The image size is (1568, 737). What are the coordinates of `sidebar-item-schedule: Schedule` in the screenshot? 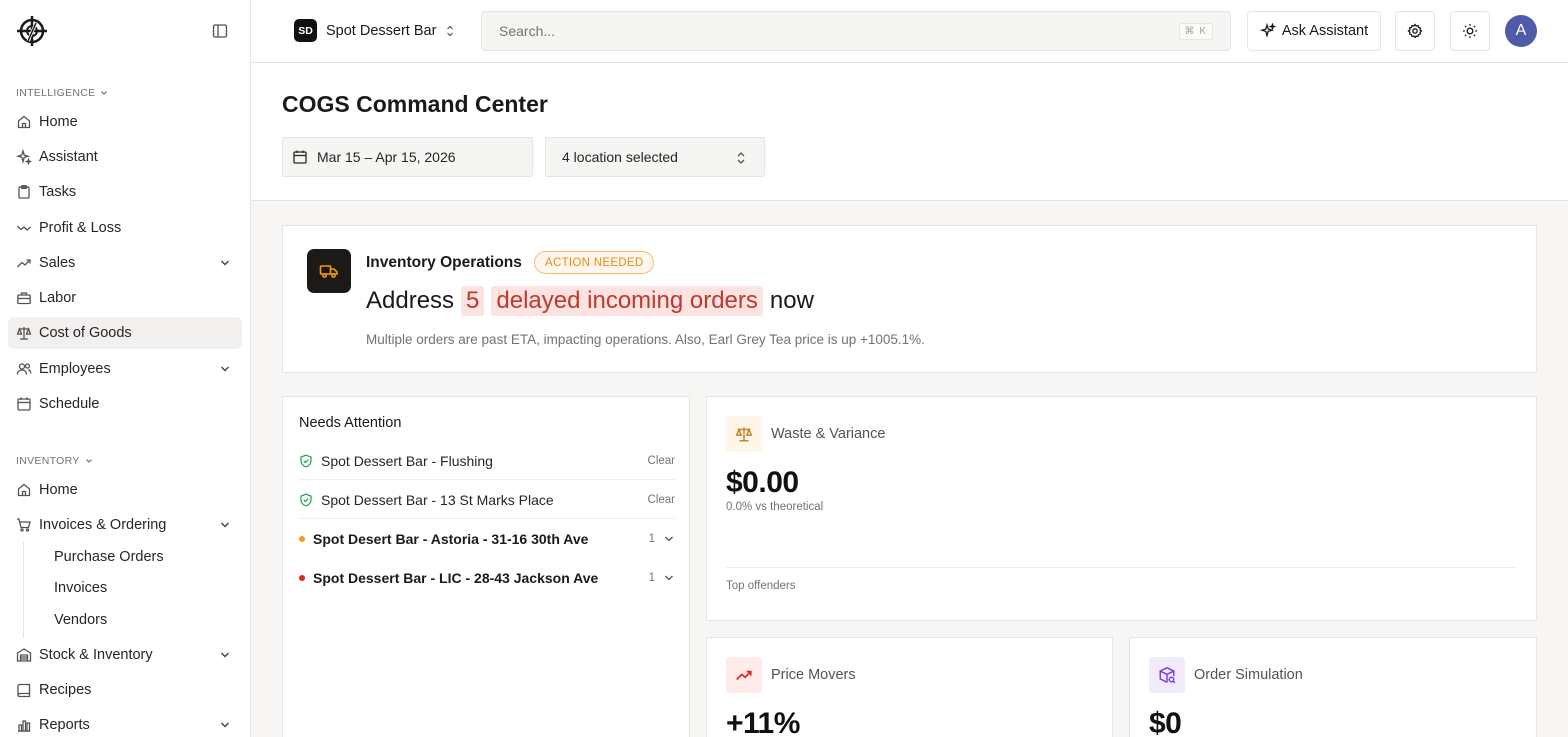 It's located at (125, 404).